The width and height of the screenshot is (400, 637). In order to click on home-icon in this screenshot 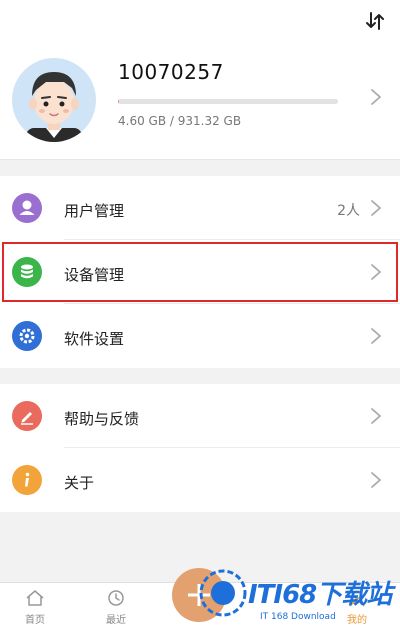, I will do `click(35, 598)`.